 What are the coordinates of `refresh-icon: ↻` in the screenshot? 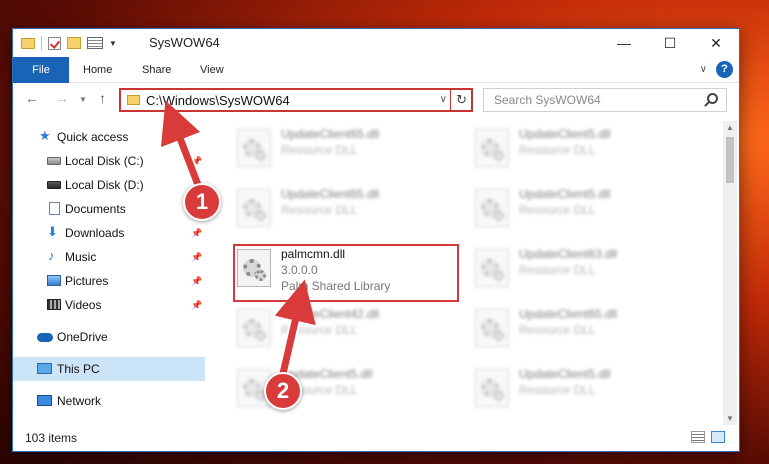 It's located at (461, 100).